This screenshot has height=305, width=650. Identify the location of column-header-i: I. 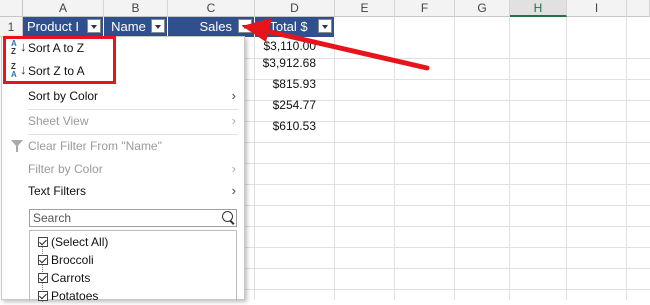
(597, 8).